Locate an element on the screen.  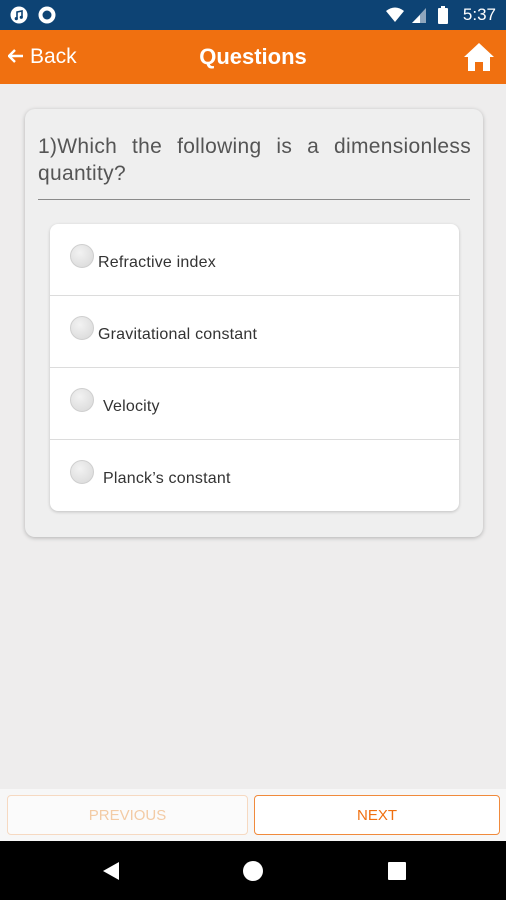
home-icon is located at coordinates (479, 57).